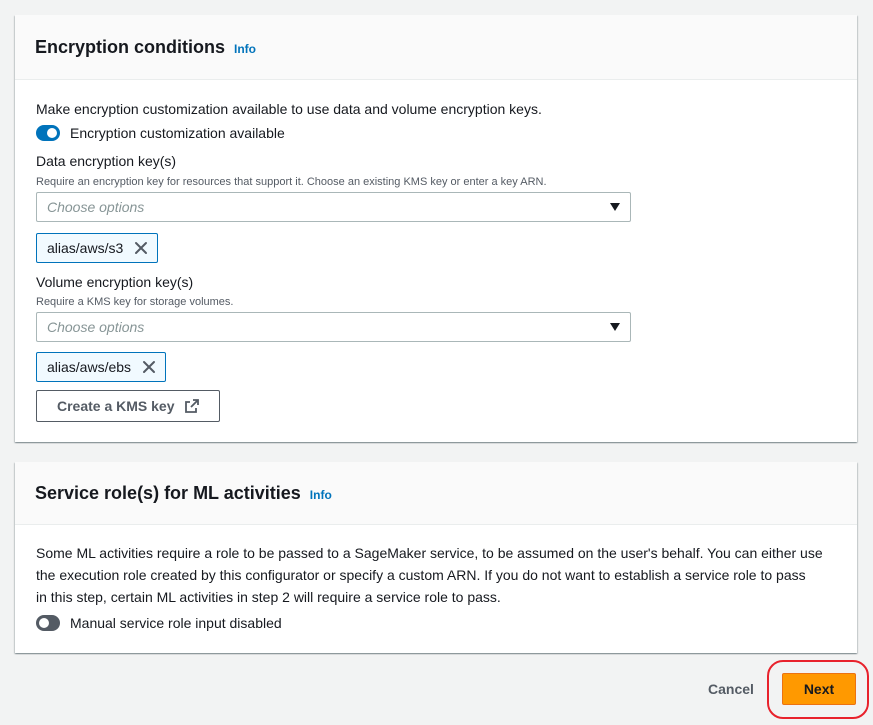 This screenshot has width=873, height=725. I want to click on service-role-toggle-row: Manual service role input disabled, so click(159, 623).